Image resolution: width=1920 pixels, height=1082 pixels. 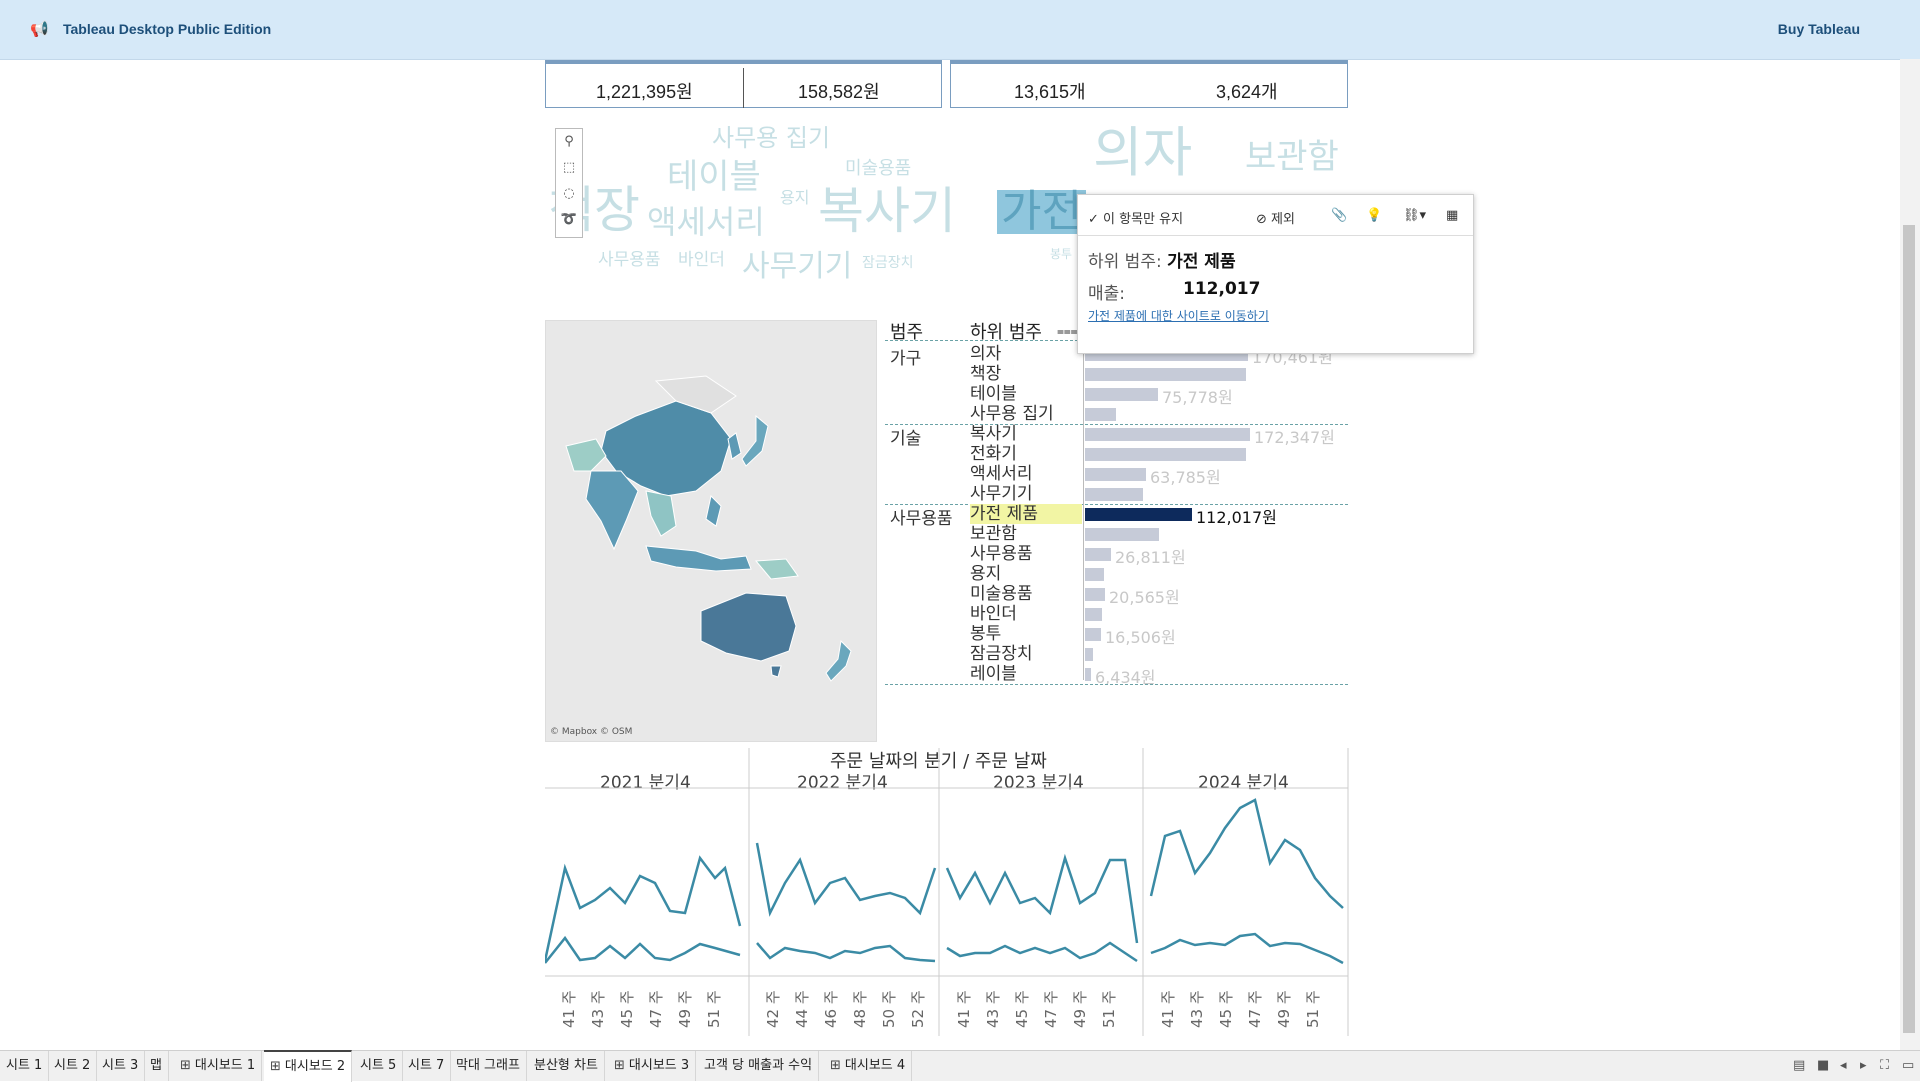 What do you see at coordinates (156, 1066) in the screenshot?
I see `sheet-tab: 맵` at bounding box center [156, 1066].